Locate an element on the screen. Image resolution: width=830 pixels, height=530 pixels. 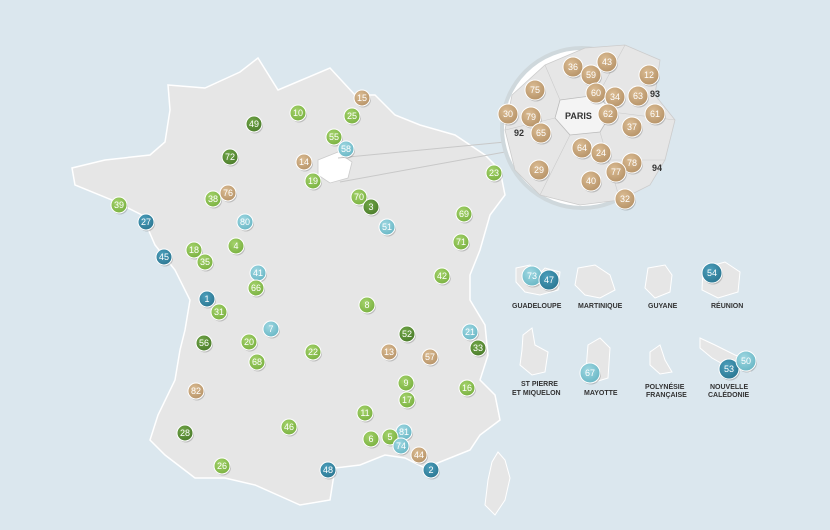
marker-m27: 27 is located at coordinates (146, 222).